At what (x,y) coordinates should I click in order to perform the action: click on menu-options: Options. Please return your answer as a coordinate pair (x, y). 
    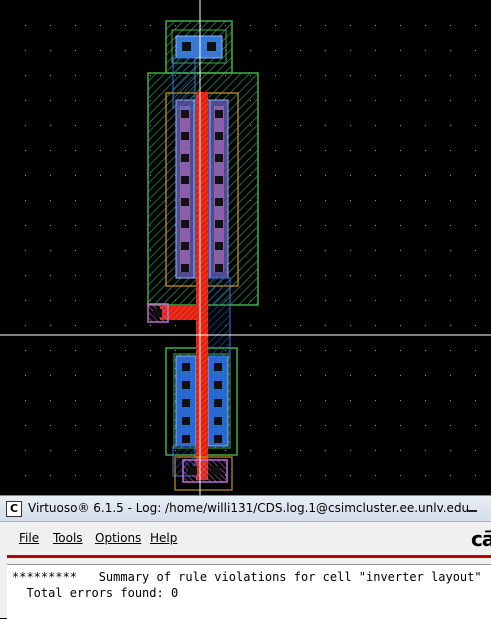
    Looking at the image, I should click on (118, 538).